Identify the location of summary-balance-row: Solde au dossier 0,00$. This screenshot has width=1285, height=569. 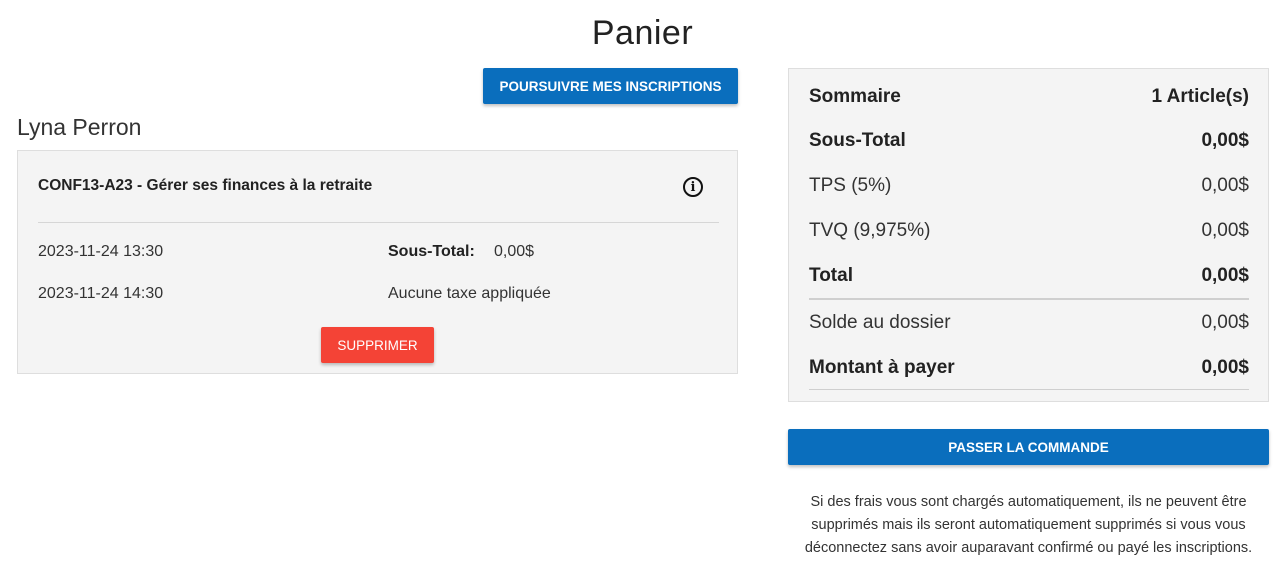
(1029, 323).